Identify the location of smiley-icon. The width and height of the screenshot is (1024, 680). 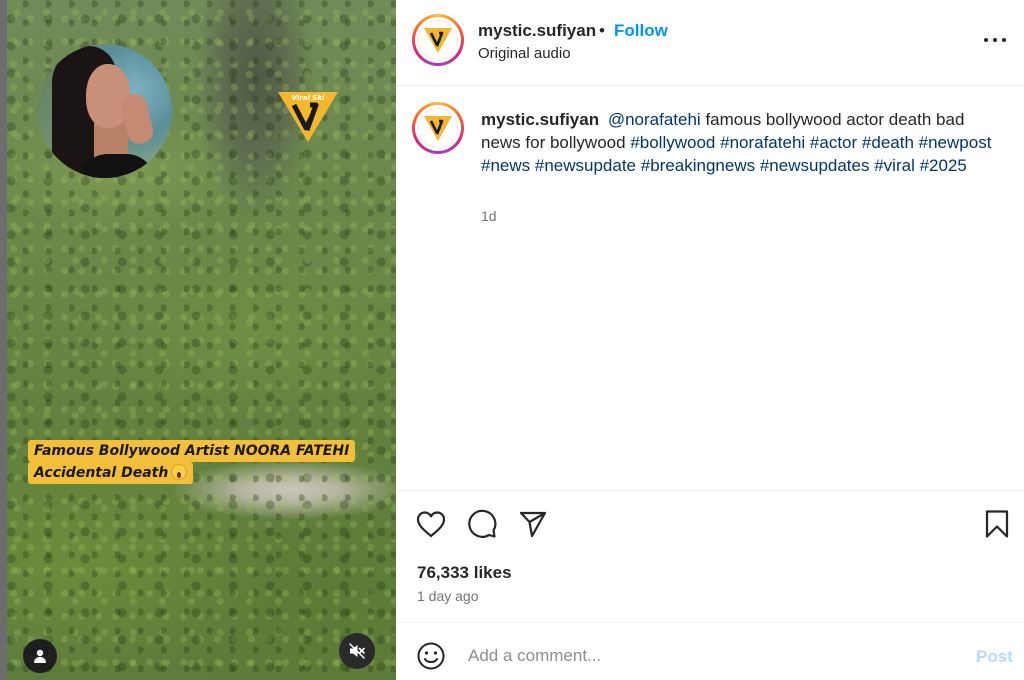
(431, 656).